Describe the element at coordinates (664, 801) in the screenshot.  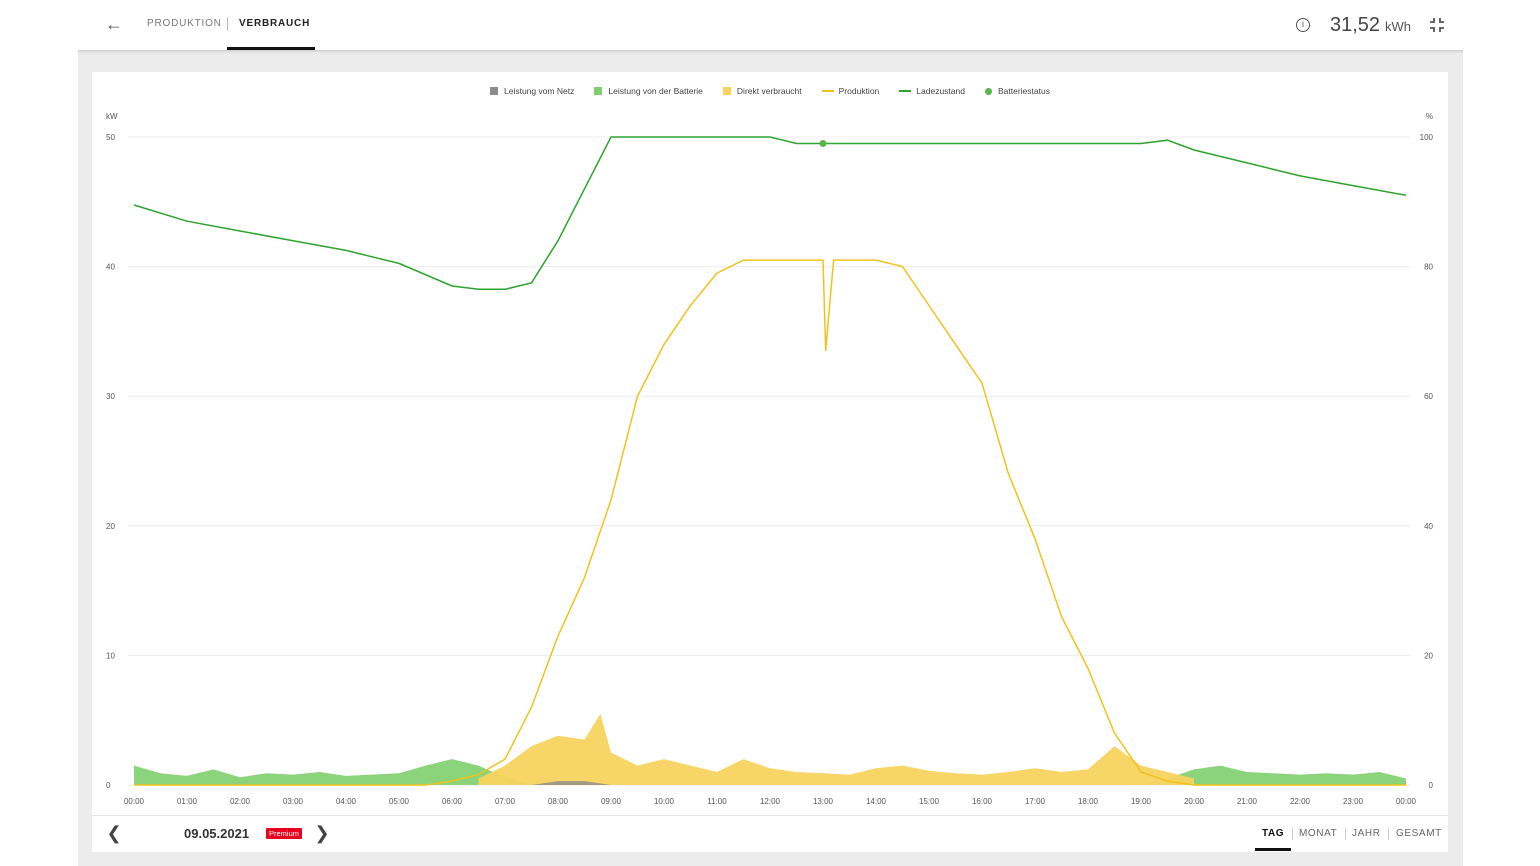
I see `x-tick-label: 10:00` at that location.